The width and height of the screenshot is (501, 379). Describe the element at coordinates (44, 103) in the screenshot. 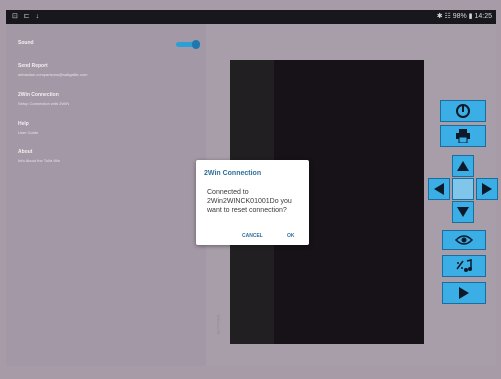

I see `drawer-item-subtitle: Setup Connection with 2WIN` at that location.